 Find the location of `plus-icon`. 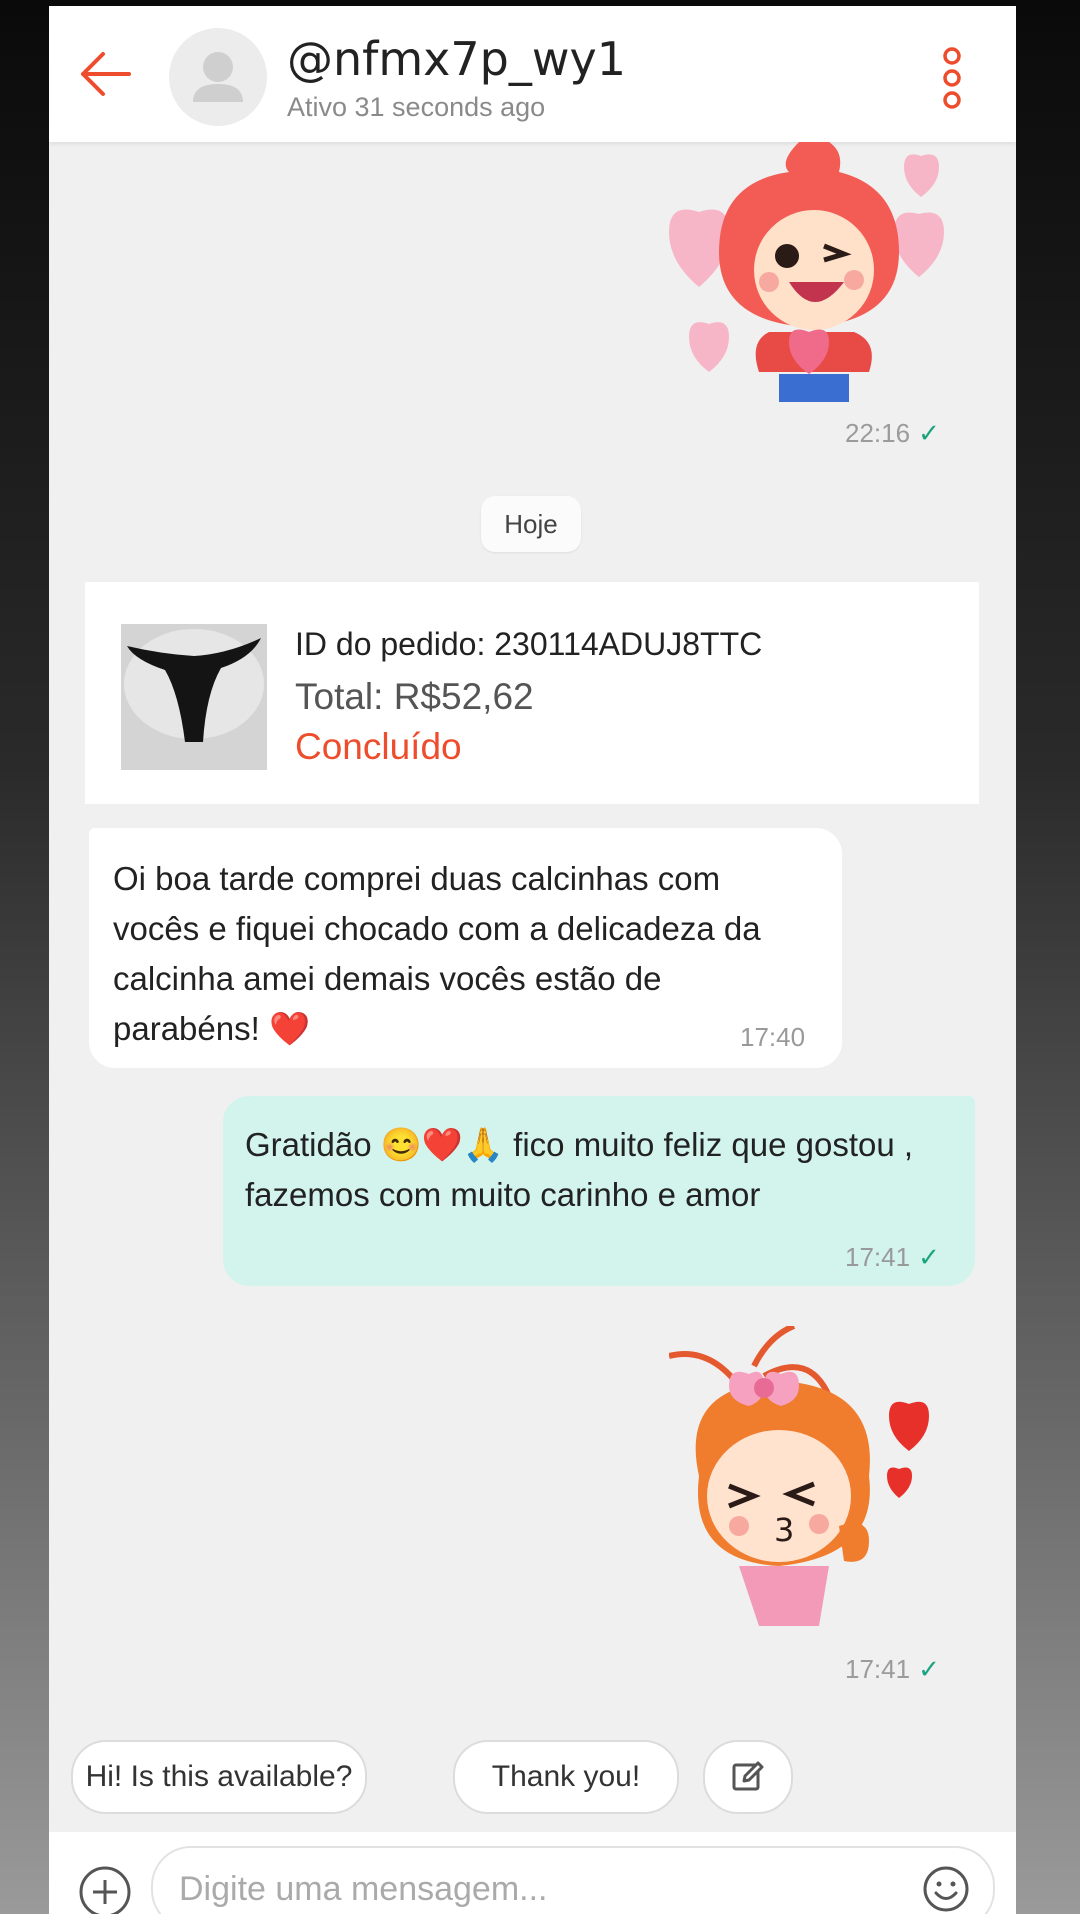

plus-icon is located at coordinates (105, 1890).